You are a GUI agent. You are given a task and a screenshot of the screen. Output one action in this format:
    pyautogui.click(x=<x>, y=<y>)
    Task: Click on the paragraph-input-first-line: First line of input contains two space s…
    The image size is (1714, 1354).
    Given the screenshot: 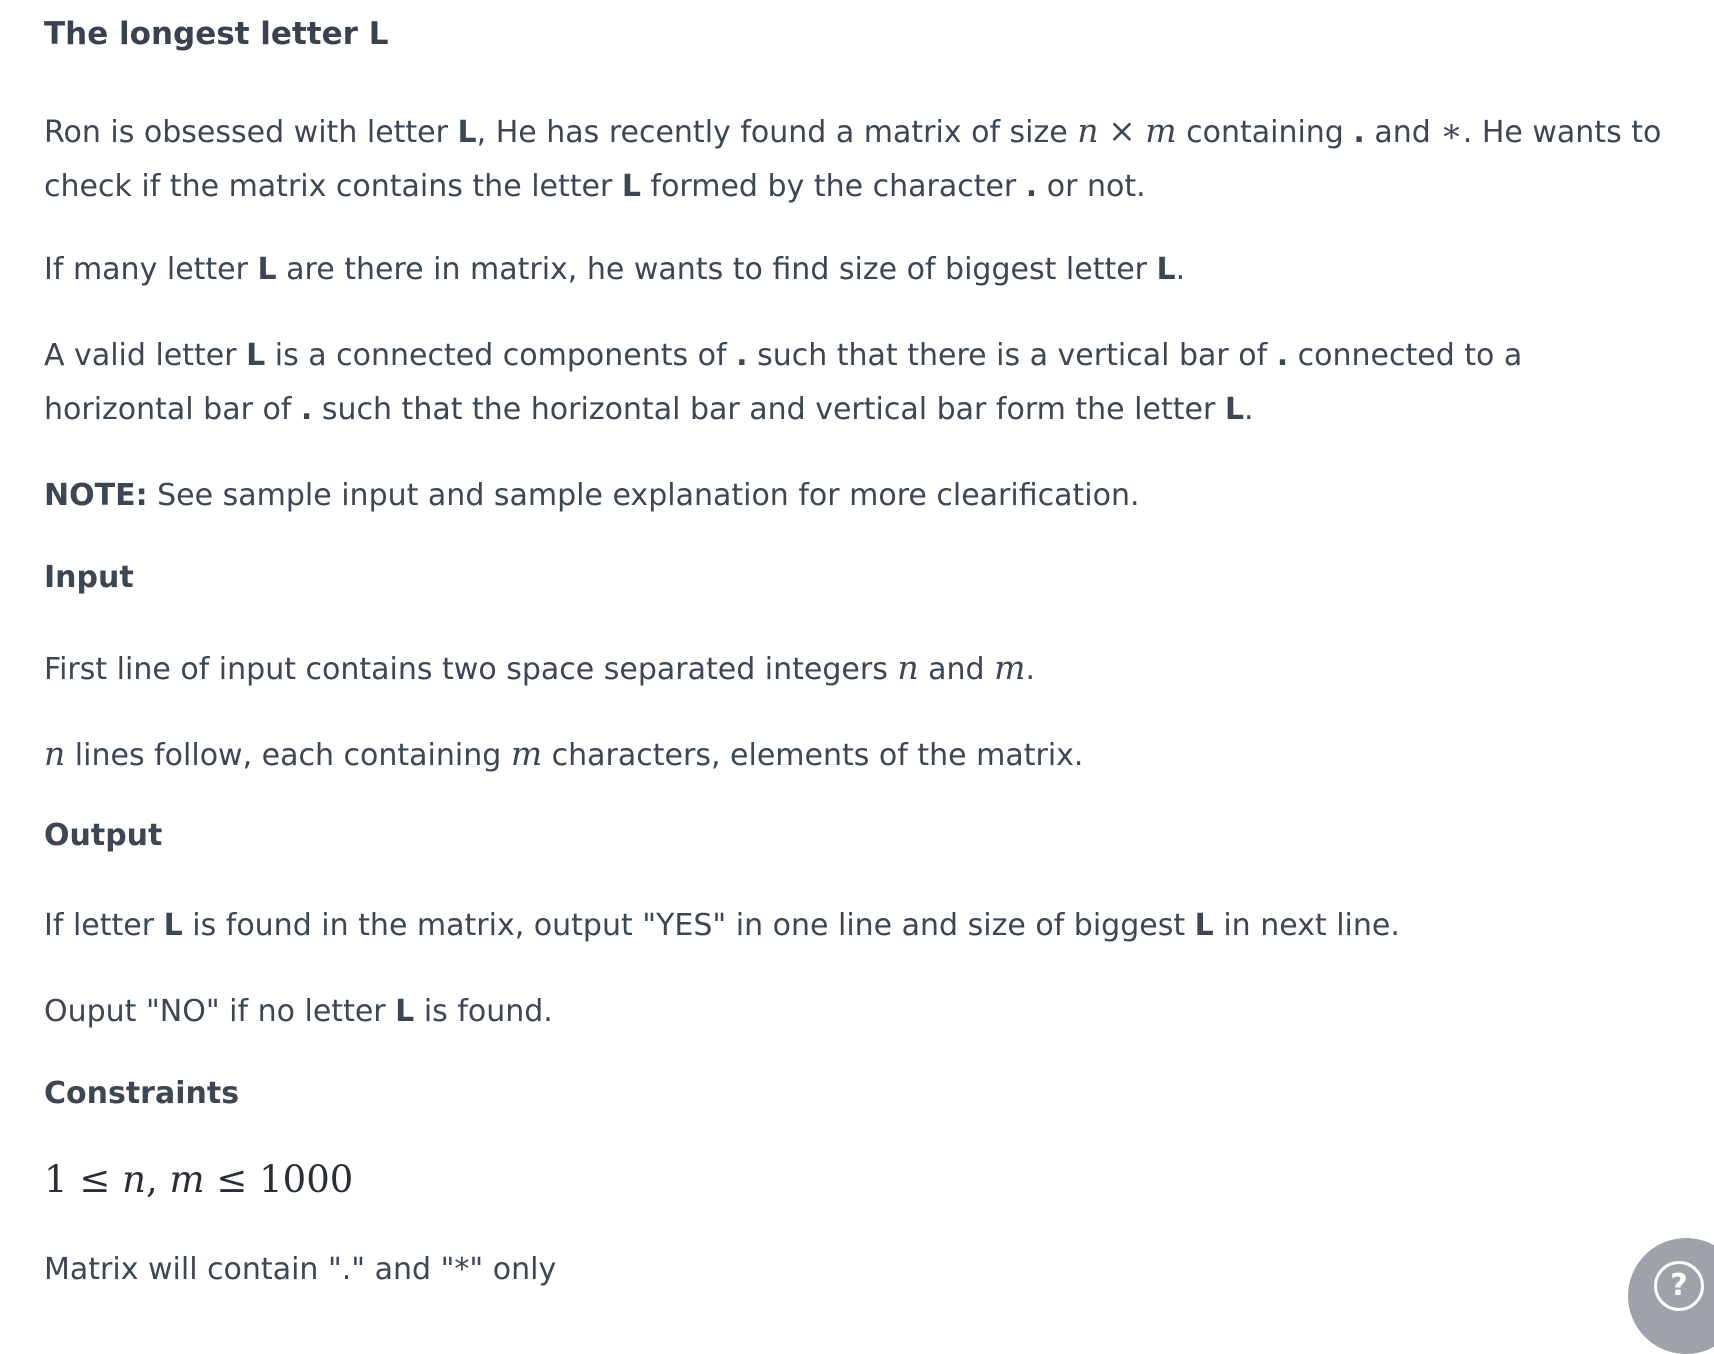 What is the action you would take?
    pyautogui.click(x=539, y=667)
    